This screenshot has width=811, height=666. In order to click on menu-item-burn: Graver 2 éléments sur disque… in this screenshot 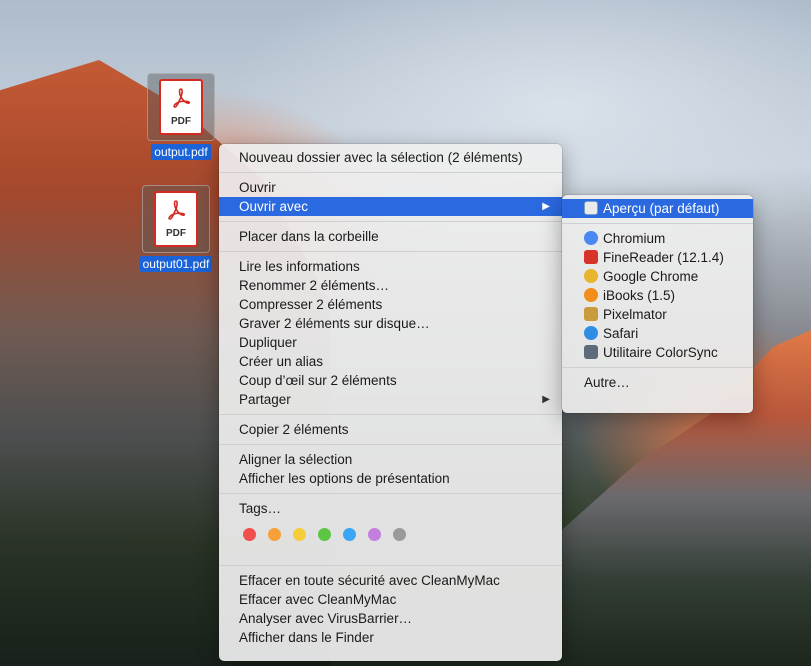, I will do `click(390, 323)`.